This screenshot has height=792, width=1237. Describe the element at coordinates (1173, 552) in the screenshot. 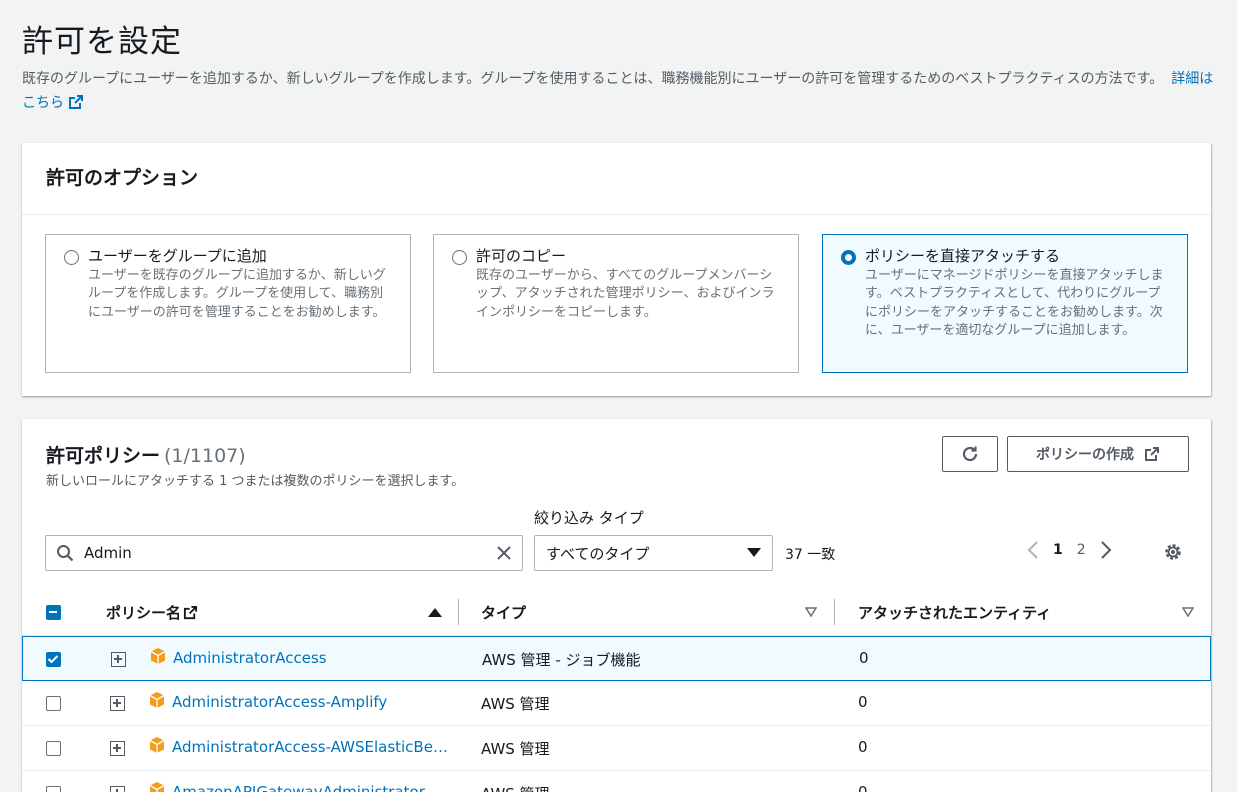

I see `settings-gear-icon` at that location.